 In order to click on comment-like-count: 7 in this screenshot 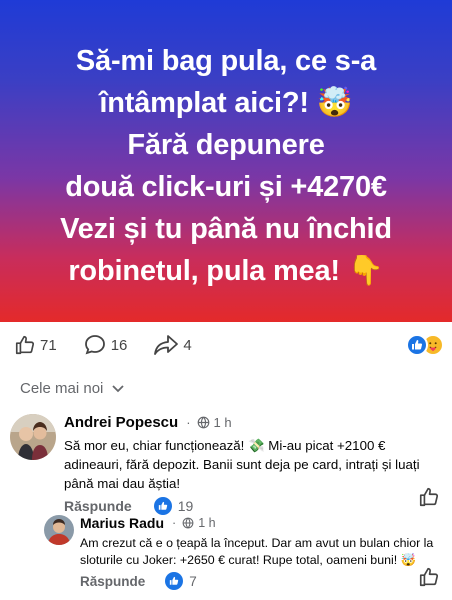, I will do `click(181, 581)`.